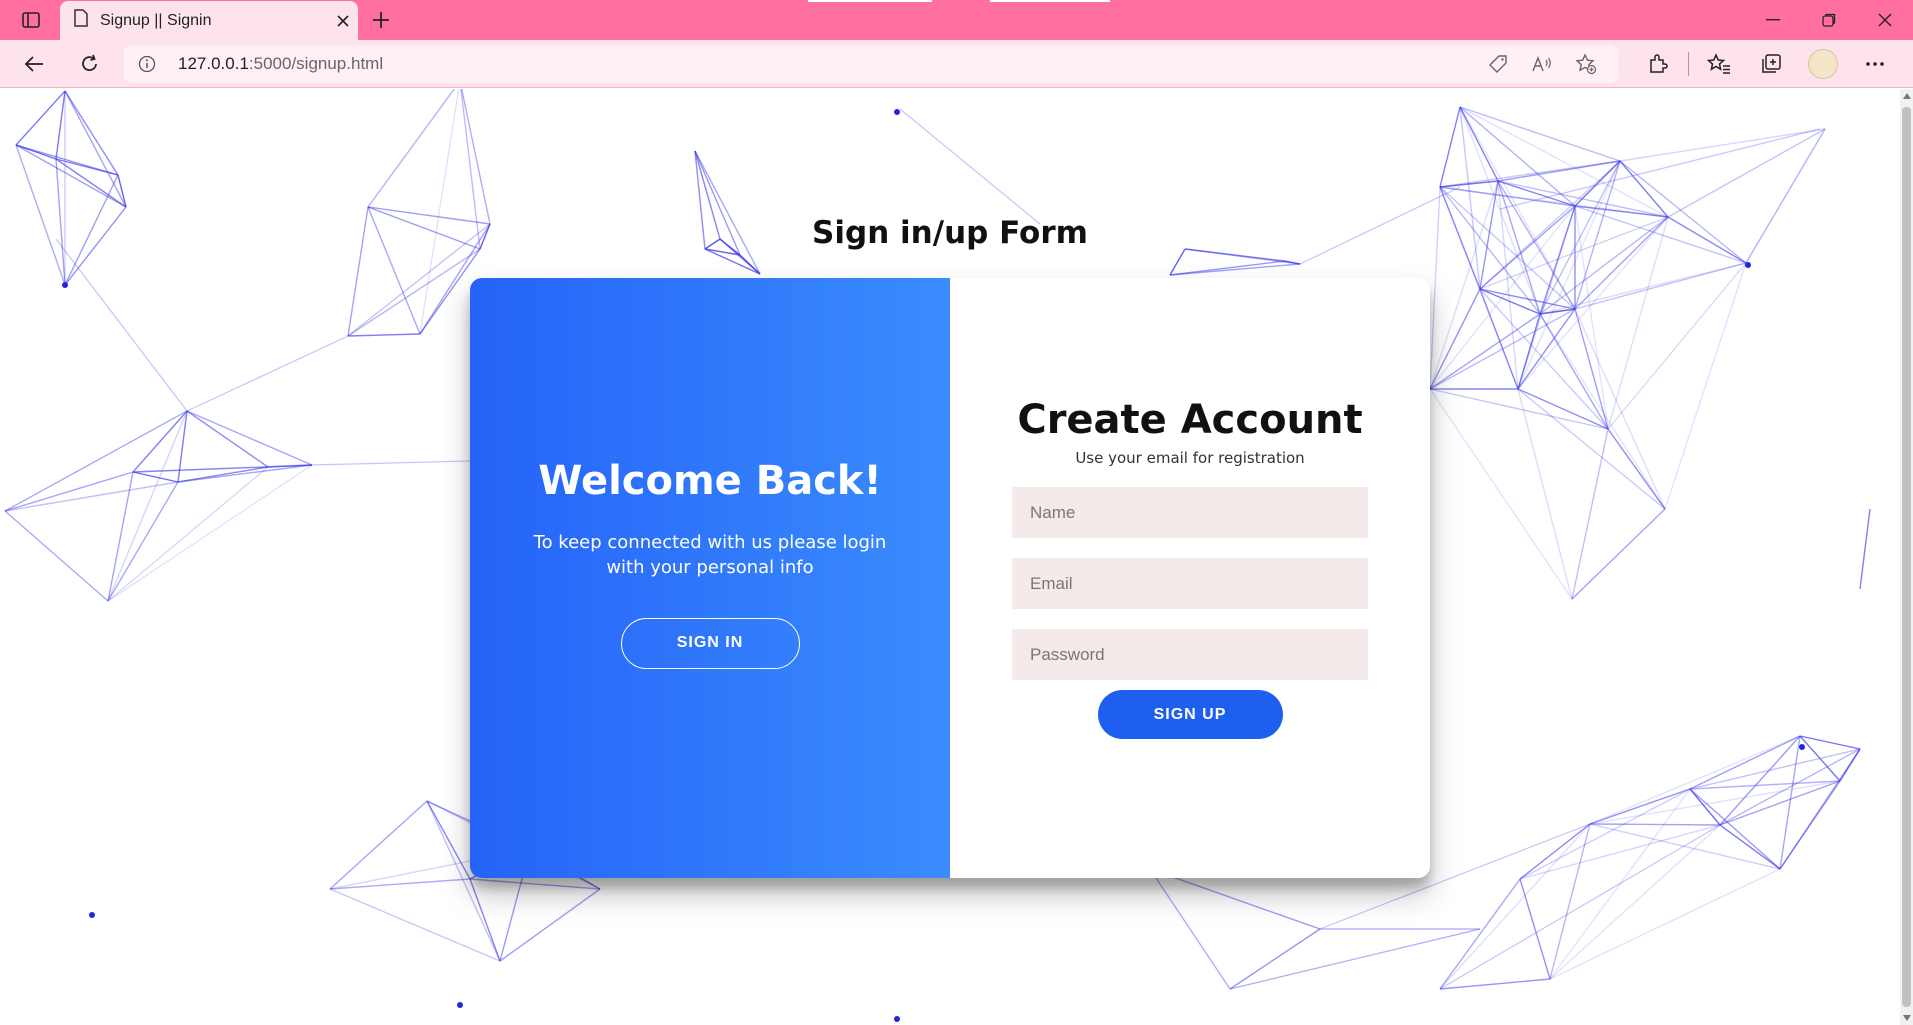  What do you see at coordinates (31, 20) in the screenshot?
I see `sidebar-icon` at bounding box center [31, 20].